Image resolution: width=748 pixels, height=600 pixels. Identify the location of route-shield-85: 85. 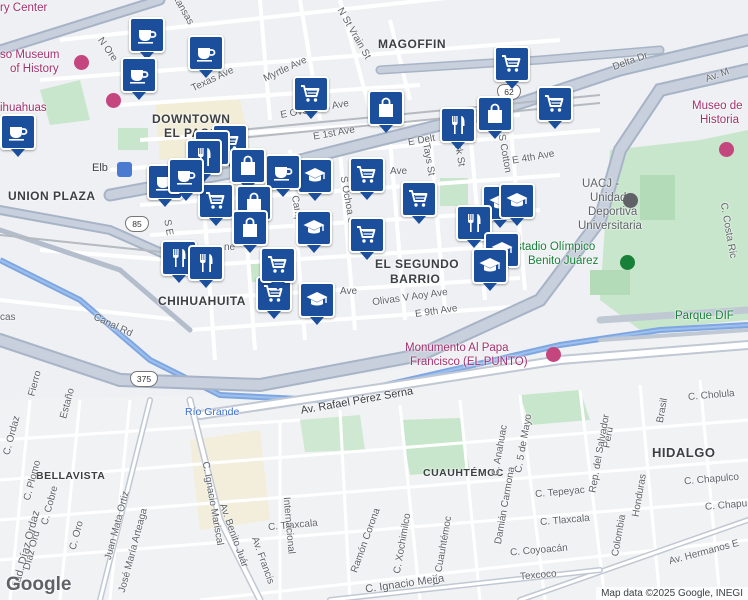
(137, 224).